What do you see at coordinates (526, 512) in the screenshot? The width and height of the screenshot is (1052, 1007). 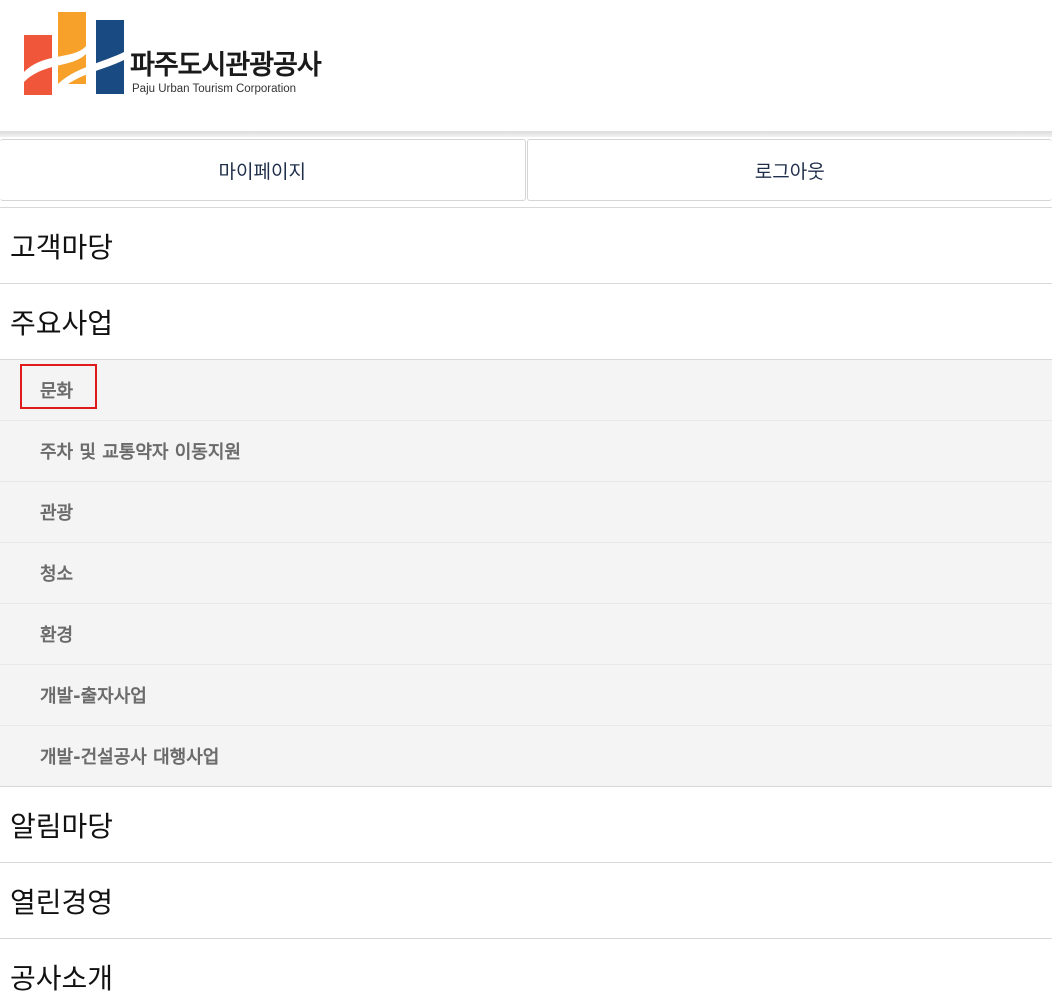 I see `submenu-item-tourism: 관광` at bounding box center [526, 512].